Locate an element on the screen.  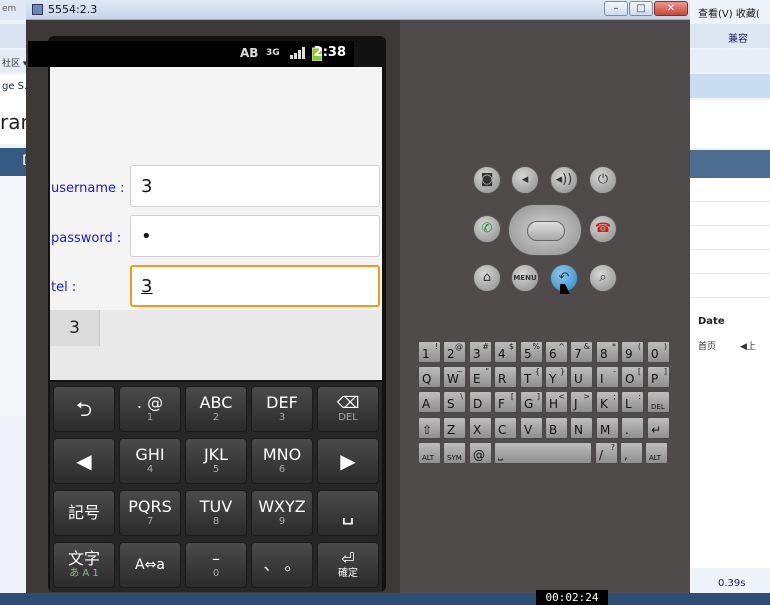
keypad-key-1: . @1 is located at coordinates (150, 409).